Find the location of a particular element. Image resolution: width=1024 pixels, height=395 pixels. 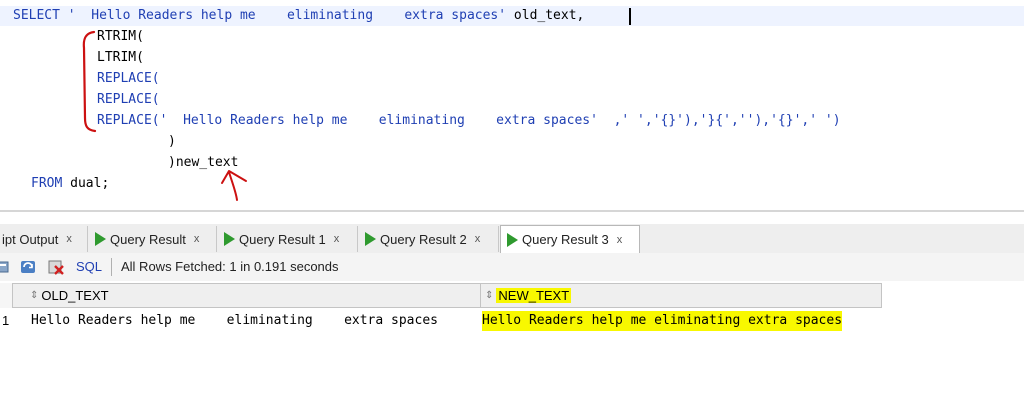

tab-label: Query Result 3 is located at coordinates (565, 239).